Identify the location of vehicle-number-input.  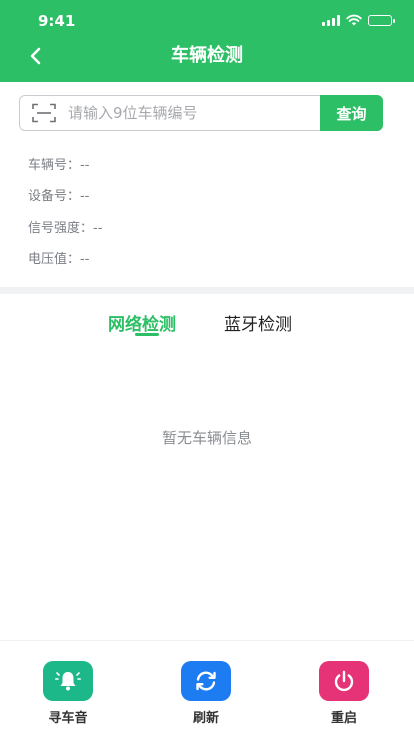
(193, 112).